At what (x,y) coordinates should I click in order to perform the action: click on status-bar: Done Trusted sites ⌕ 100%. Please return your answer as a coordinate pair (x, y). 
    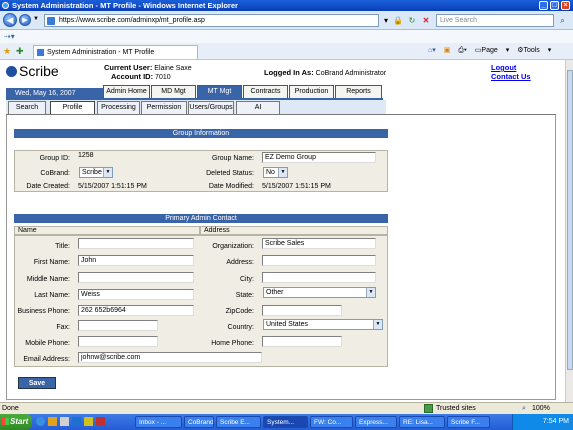
    Looking at the image, I should click on (286, 408).